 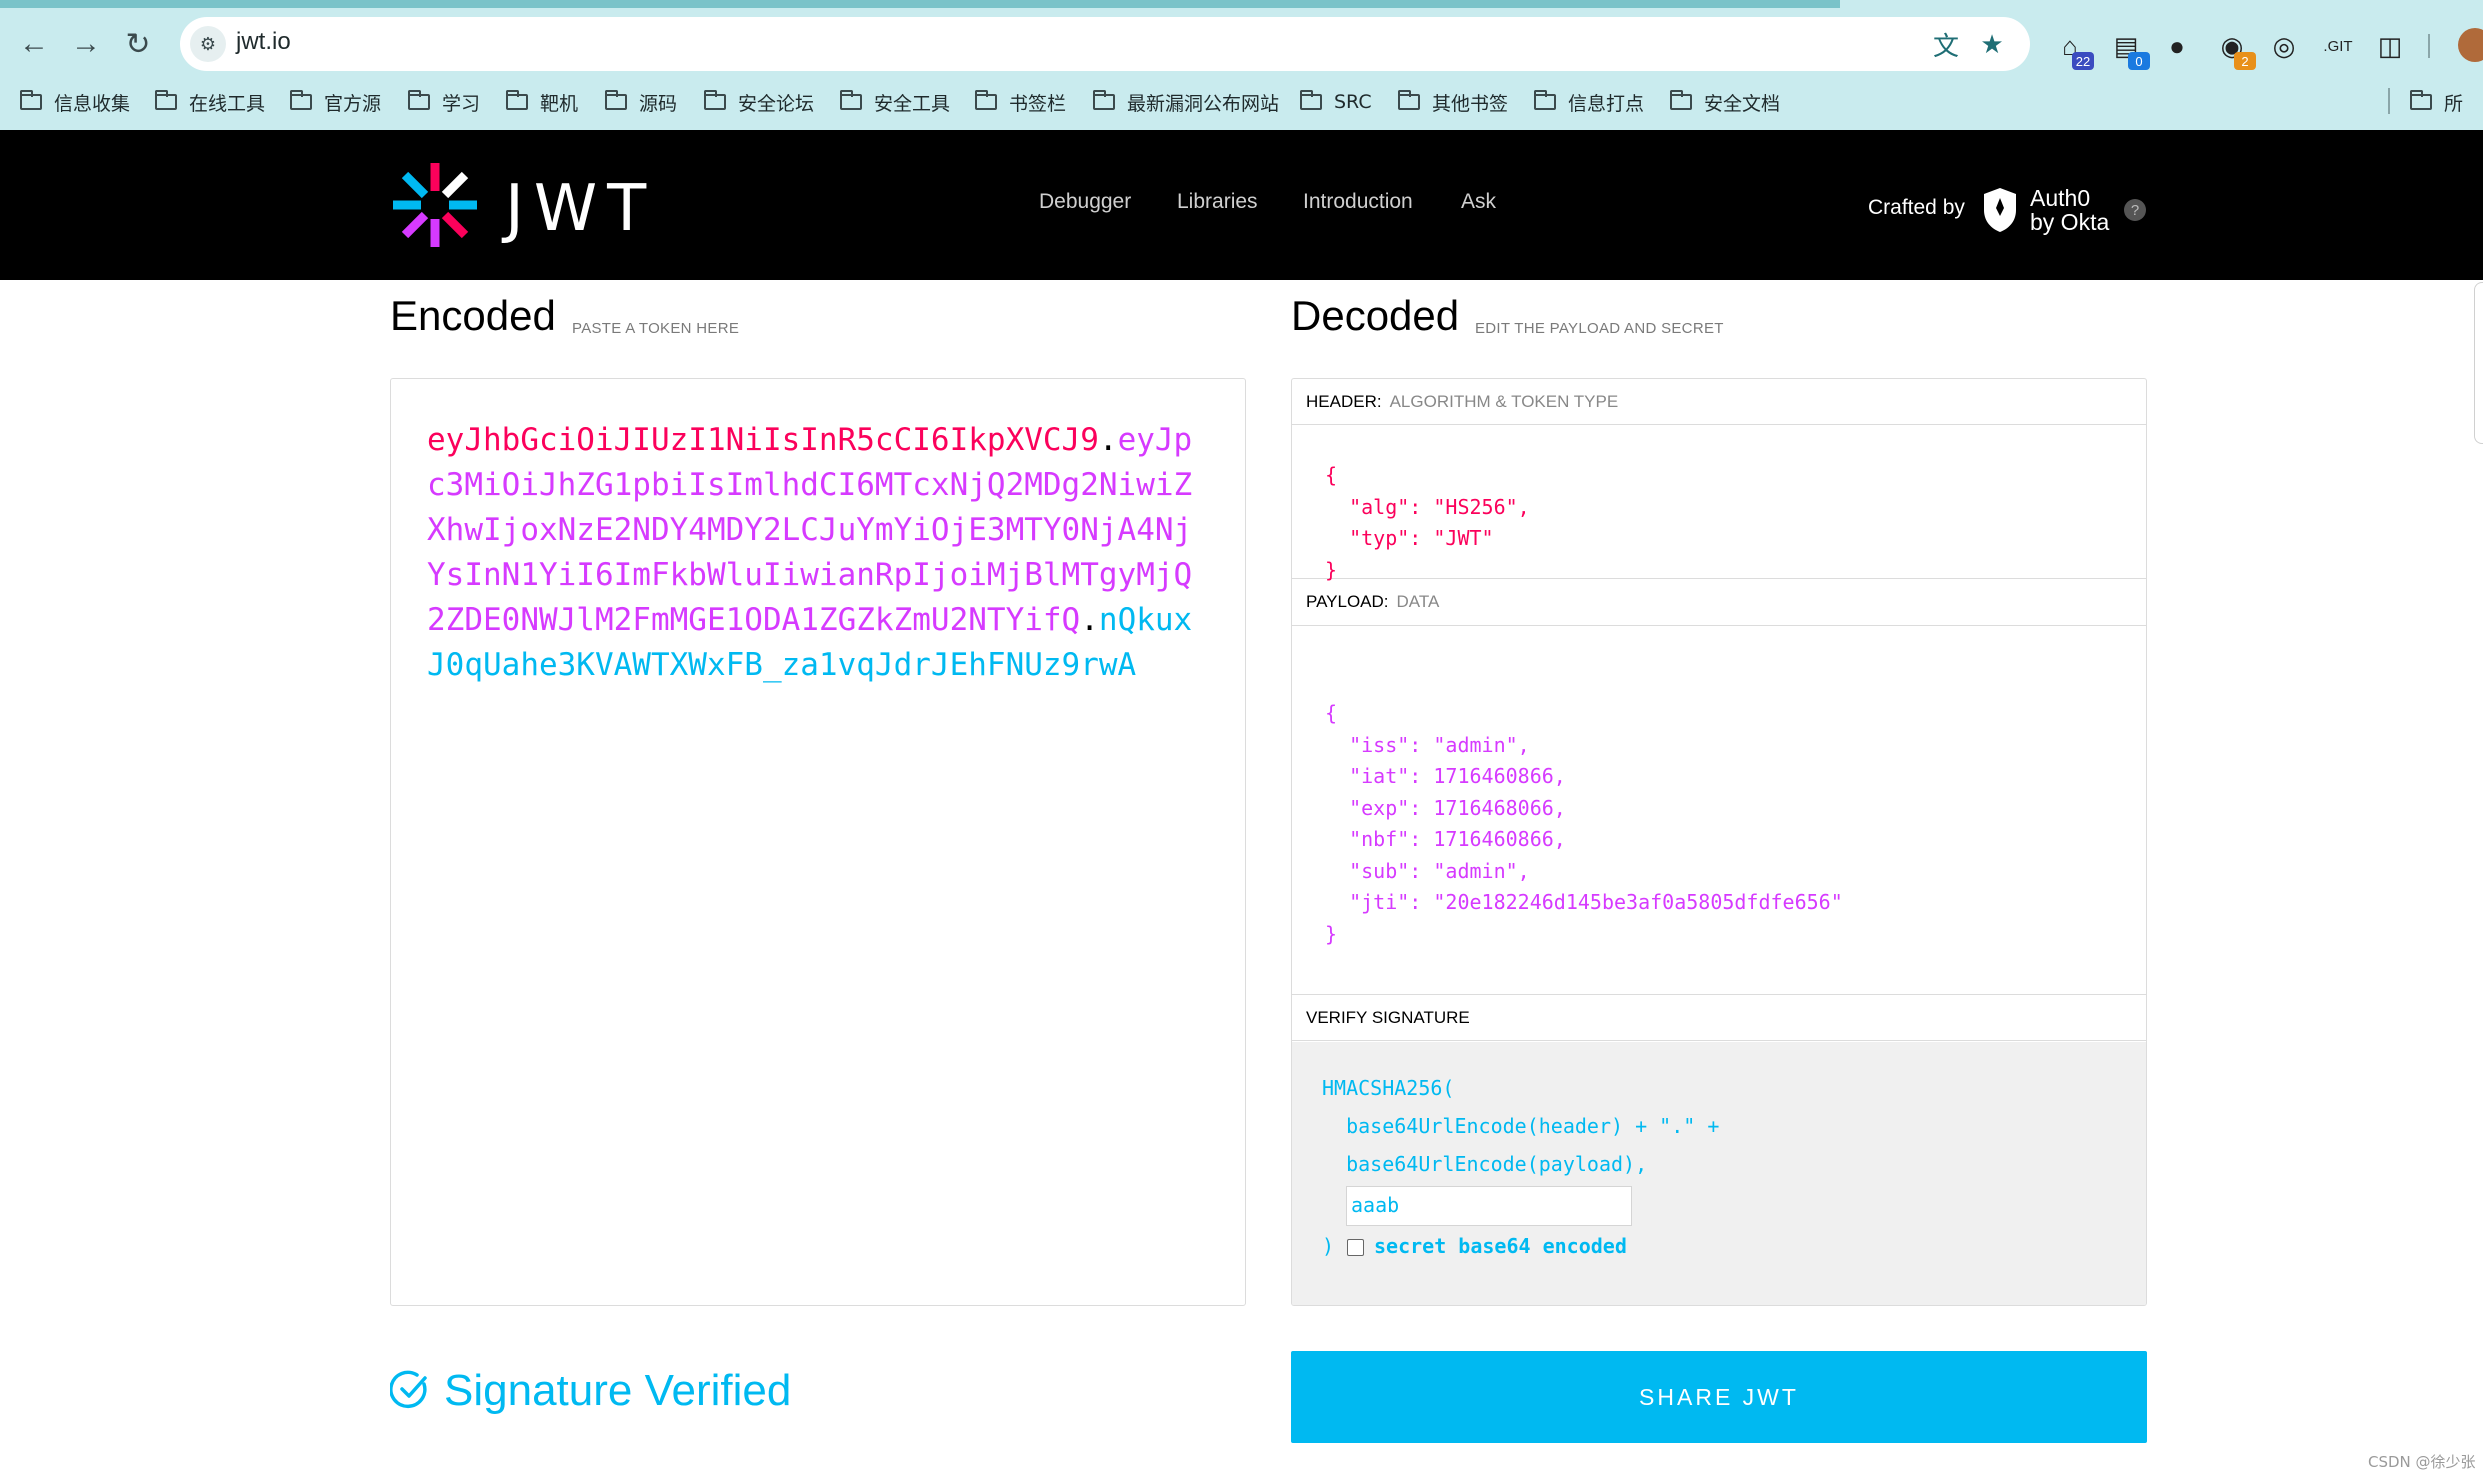 I want to click on auth0-shield-icon, so click(x=2000, y=210).